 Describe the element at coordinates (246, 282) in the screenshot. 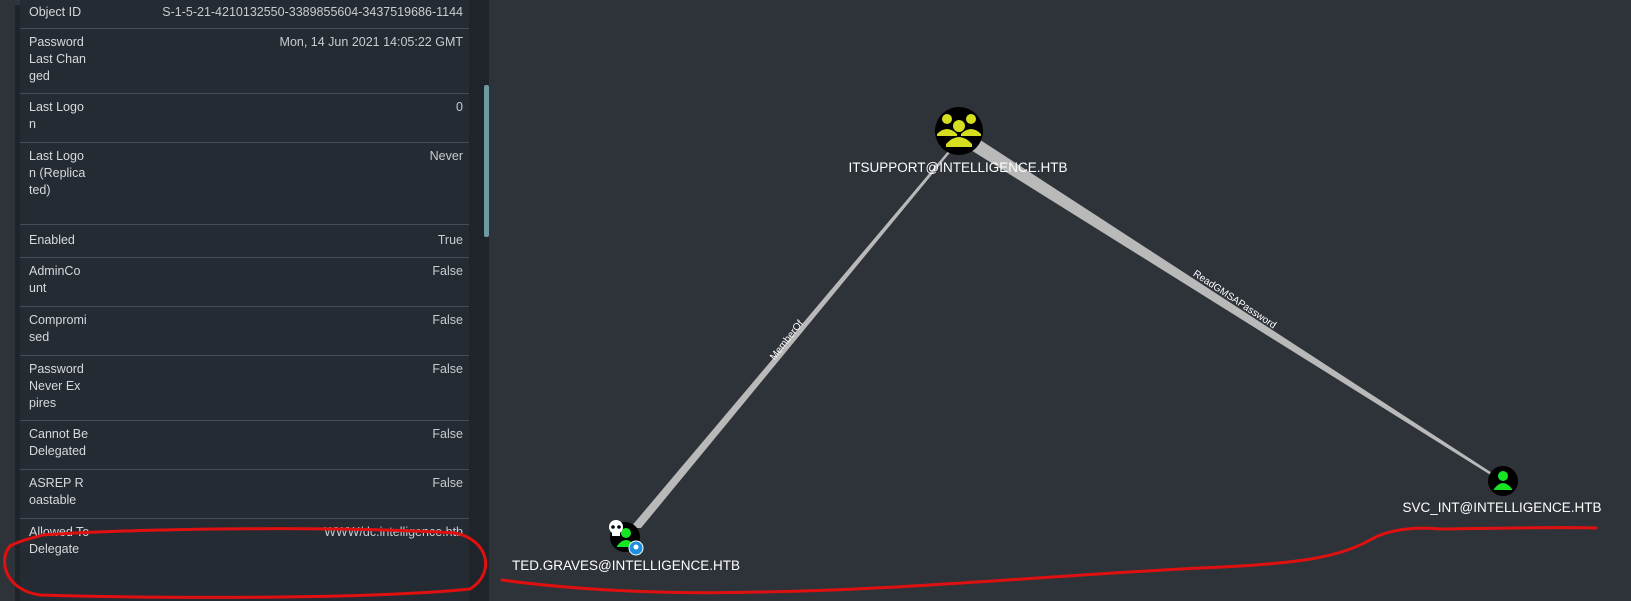

I see `property-row-admincount: AdminCount False` at that location.